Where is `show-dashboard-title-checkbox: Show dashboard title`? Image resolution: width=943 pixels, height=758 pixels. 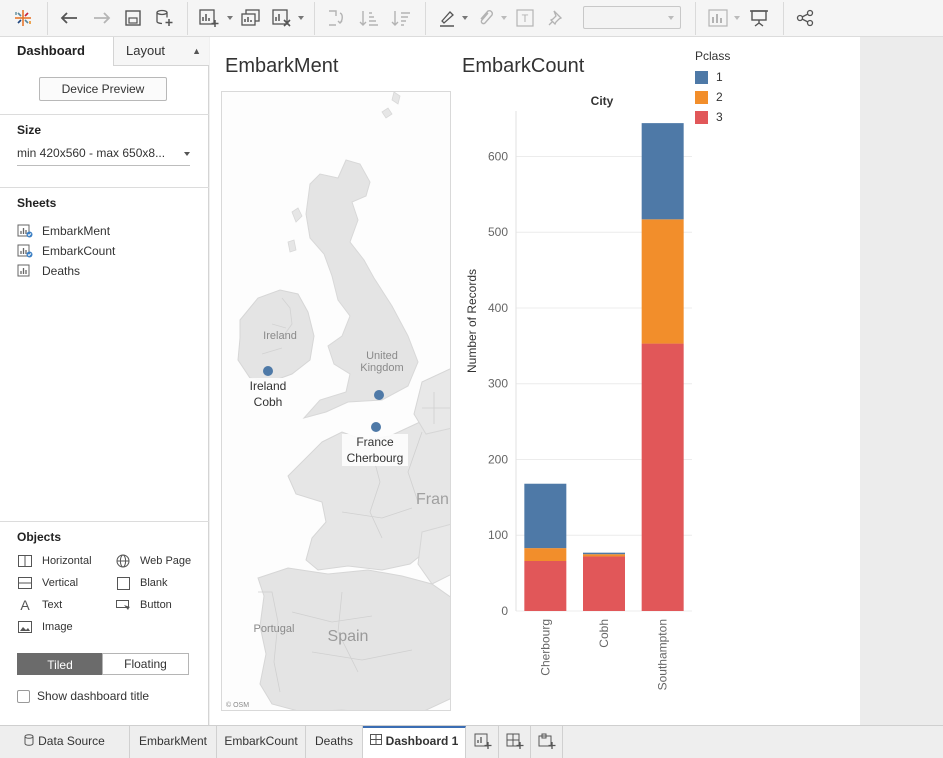 show-dashboard-title-checkbox: Show dashboard title is located at coordinates (83, 696).